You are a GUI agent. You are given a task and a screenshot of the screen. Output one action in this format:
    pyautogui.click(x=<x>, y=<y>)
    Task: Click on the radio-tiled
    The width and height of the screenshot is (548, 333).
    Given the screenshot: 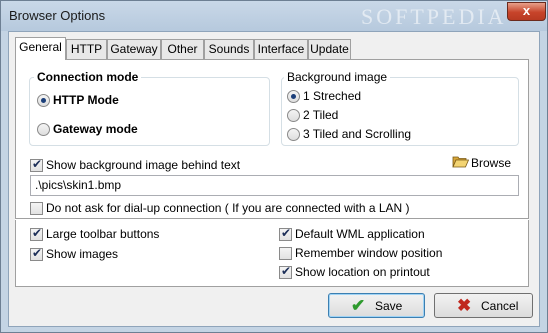 What is the action you would take?
    pyautogui.click(x=293, y=115)
    